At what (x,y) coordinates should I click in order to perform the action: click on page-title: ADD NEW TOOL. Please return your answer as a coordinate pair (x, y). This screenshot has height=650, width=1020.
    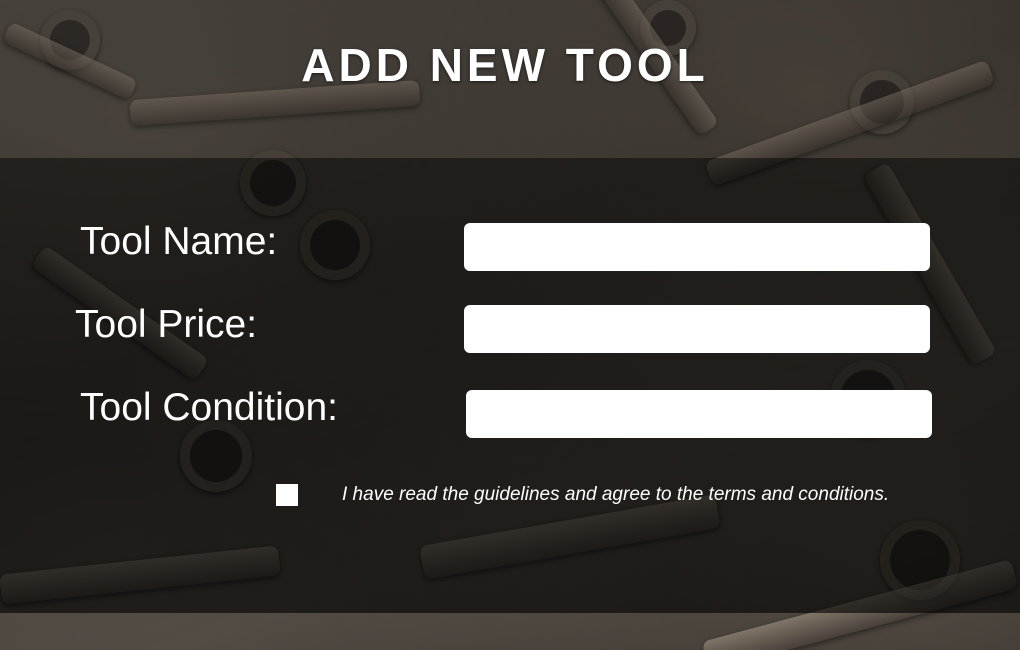
    Looking at the image, I should click on (505, 65).